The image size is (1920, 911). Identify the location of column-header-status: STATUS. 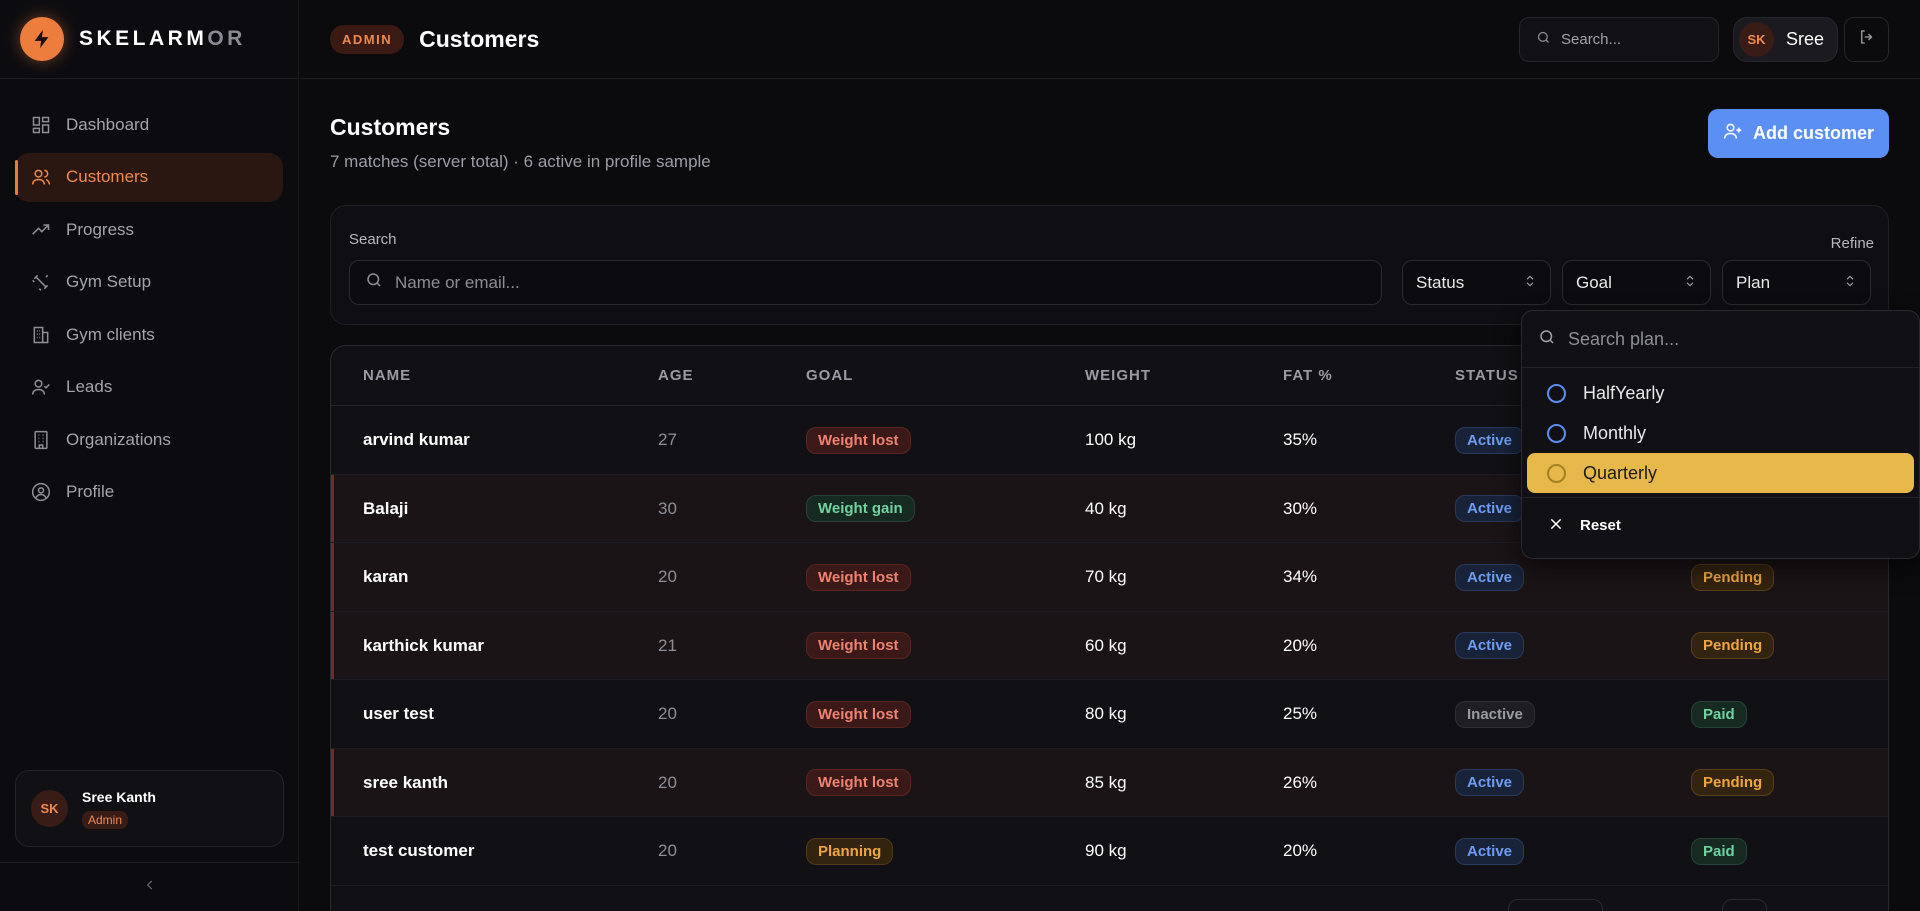
(1487, 375).